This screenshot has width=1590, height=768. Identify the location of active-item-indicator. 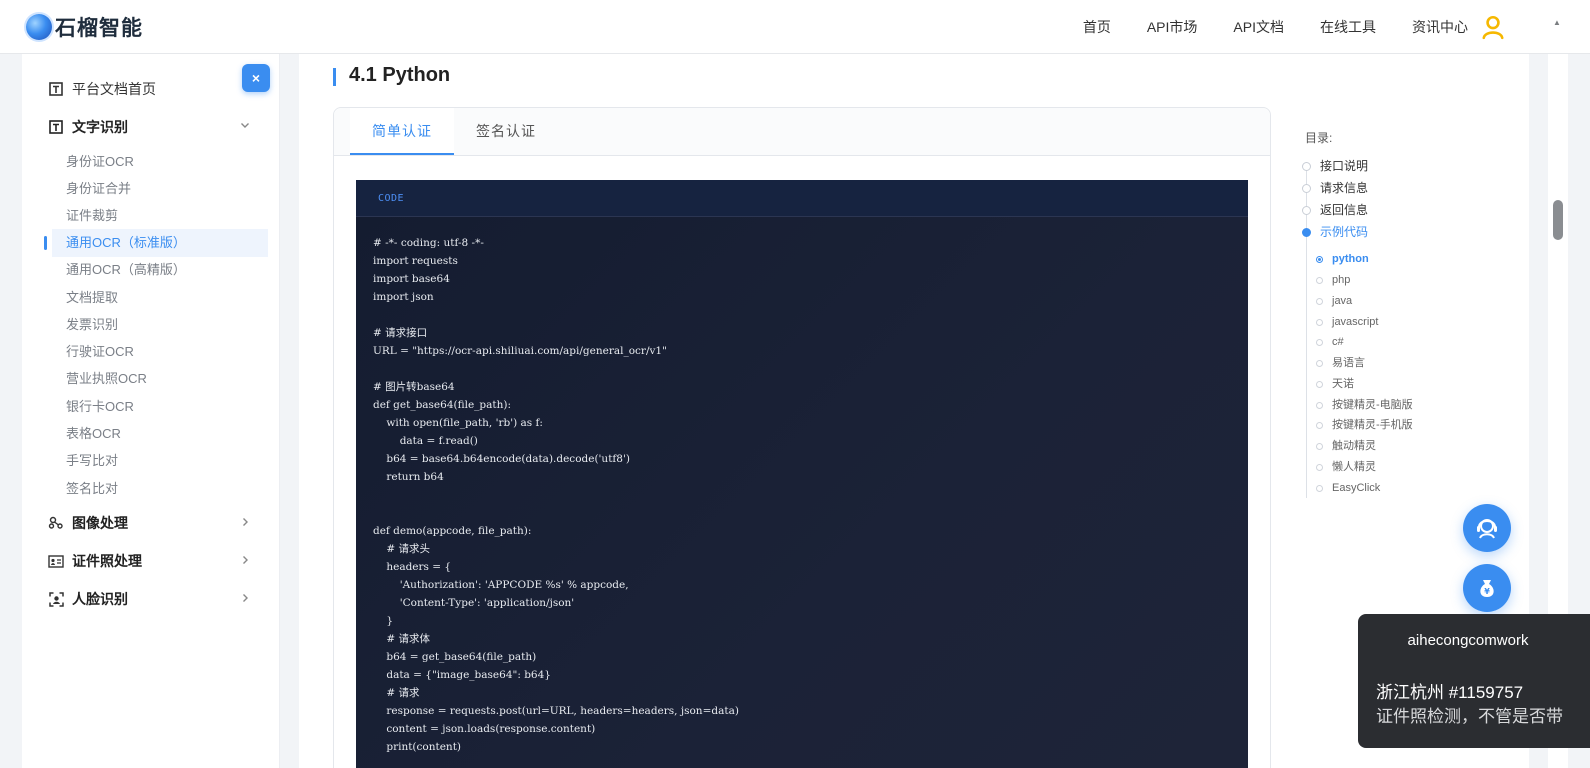
(45, 243).